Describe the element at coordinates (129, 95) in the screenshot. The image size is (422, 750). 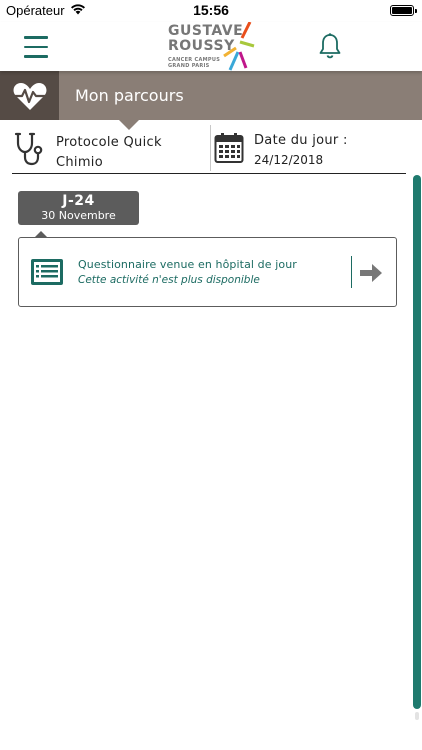
I see `page-title: Mon parcours` at that location.